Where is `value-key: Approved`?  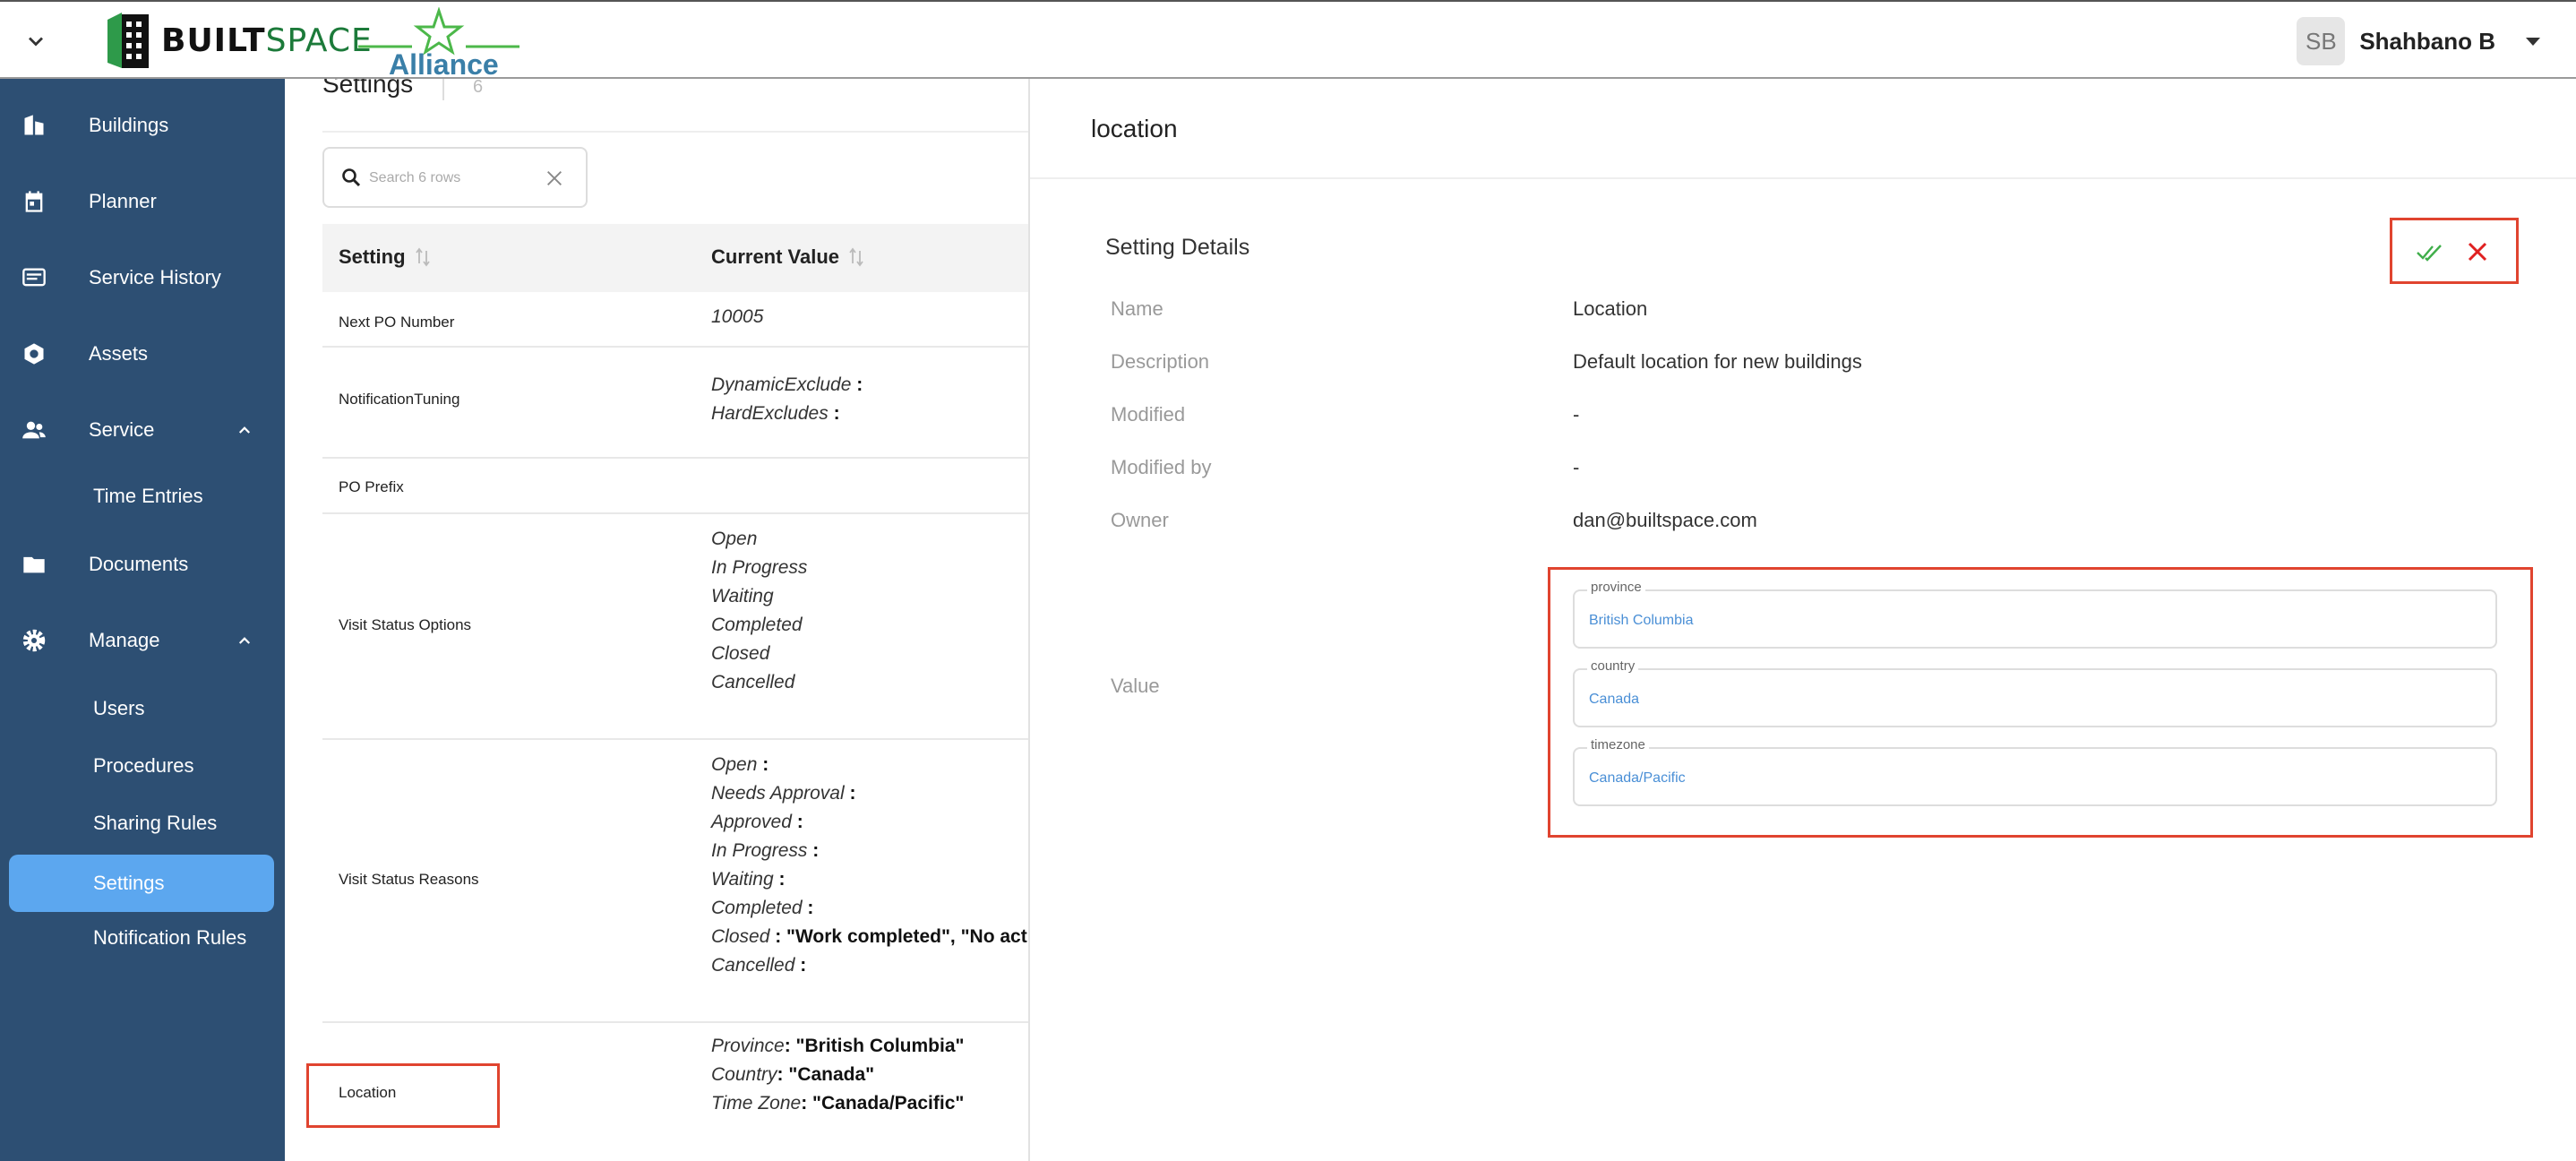 value-key: Approved is located at coordinates (751, 822).